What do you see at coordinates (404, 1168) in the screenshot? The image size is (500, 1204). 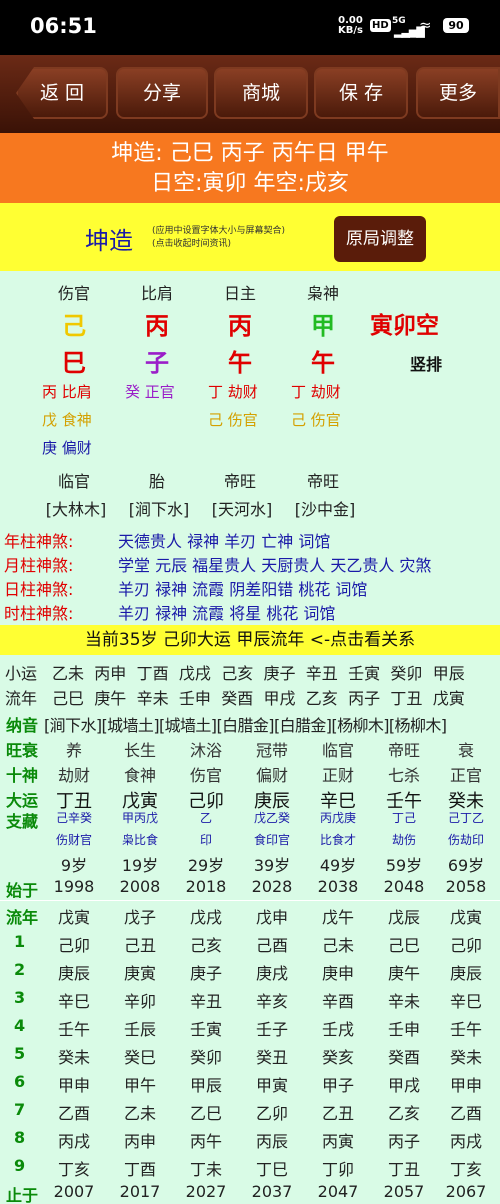 I see `year-cell: 丁丑` at bounding box center [404, 1168].